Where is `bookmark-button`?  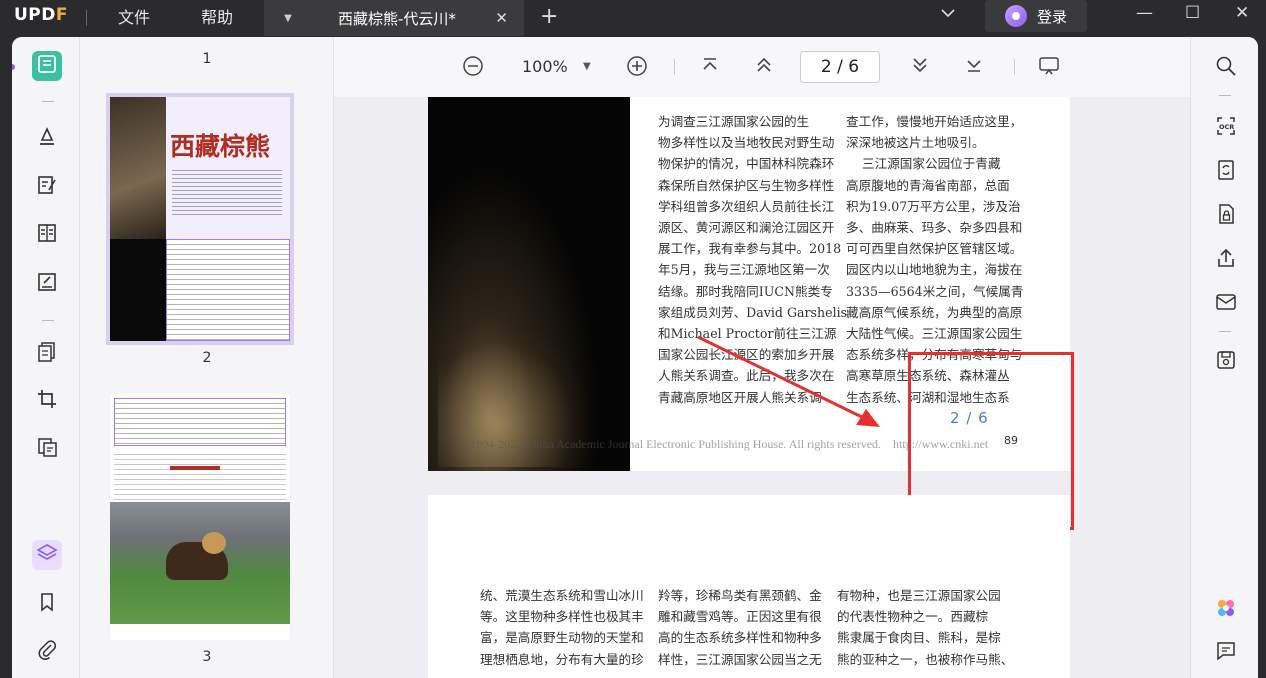 bookmark-button is located at coordinates (47, 604).